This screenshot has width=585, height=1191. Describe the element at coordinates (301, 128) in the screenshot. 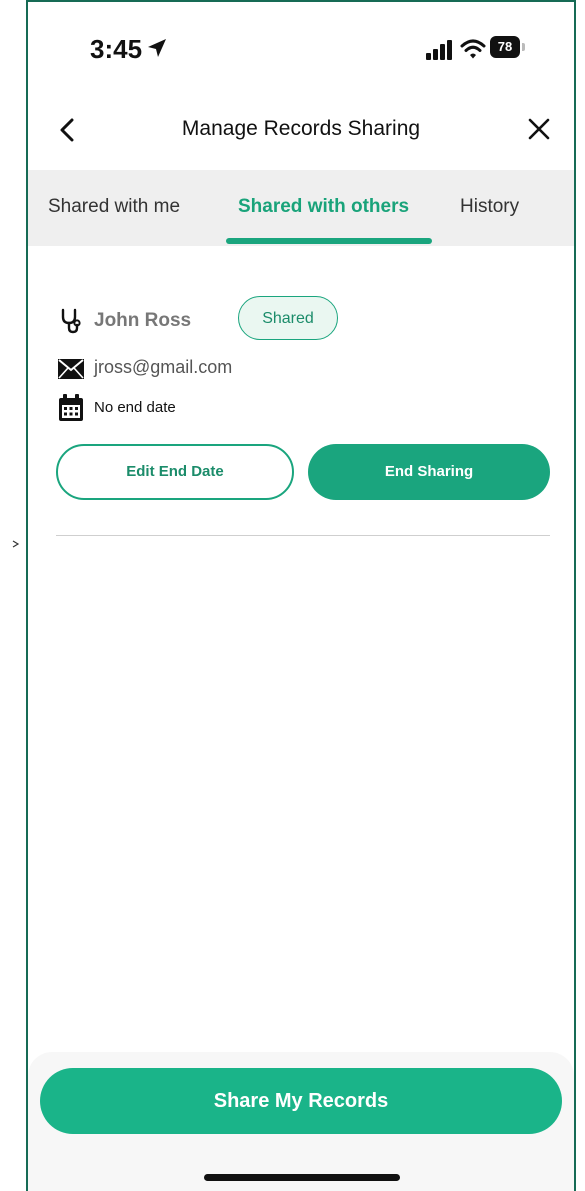

I see `page-title: Manage Records Sharing` at that location.